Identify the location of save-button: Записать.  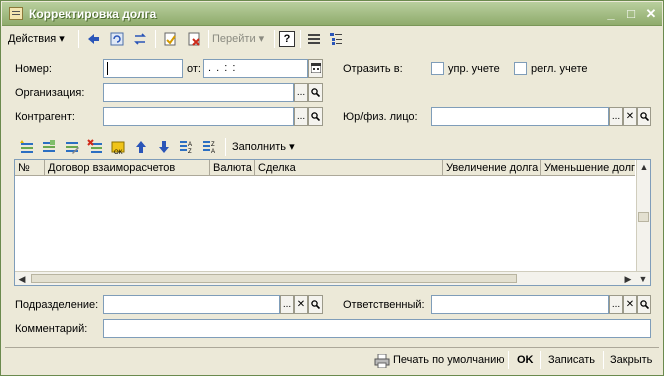
(571, 360).